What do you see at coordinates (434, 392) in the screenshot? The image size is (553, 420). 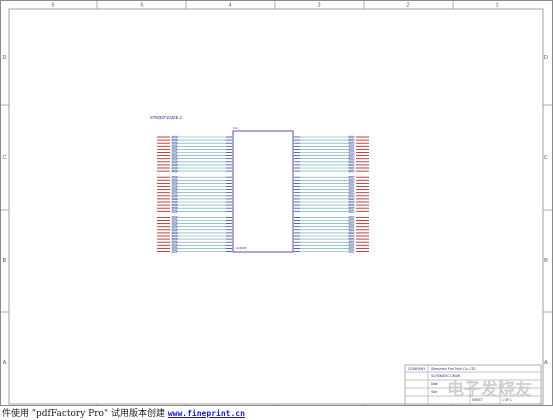 I see `title-block-line-3: Size` at bounding box center [434, 392].